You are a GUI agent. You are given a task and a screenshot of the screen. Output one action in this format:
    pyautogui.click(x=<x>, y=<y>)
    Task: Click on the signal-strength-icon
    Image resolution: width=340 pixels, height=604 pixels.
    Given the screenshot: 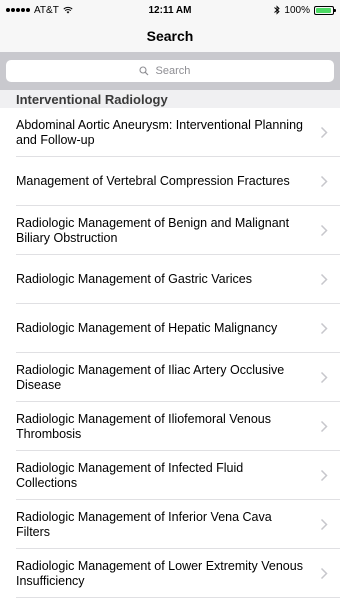 What is the action you would take?
    pyautogui.click(x=18, y=10)
    